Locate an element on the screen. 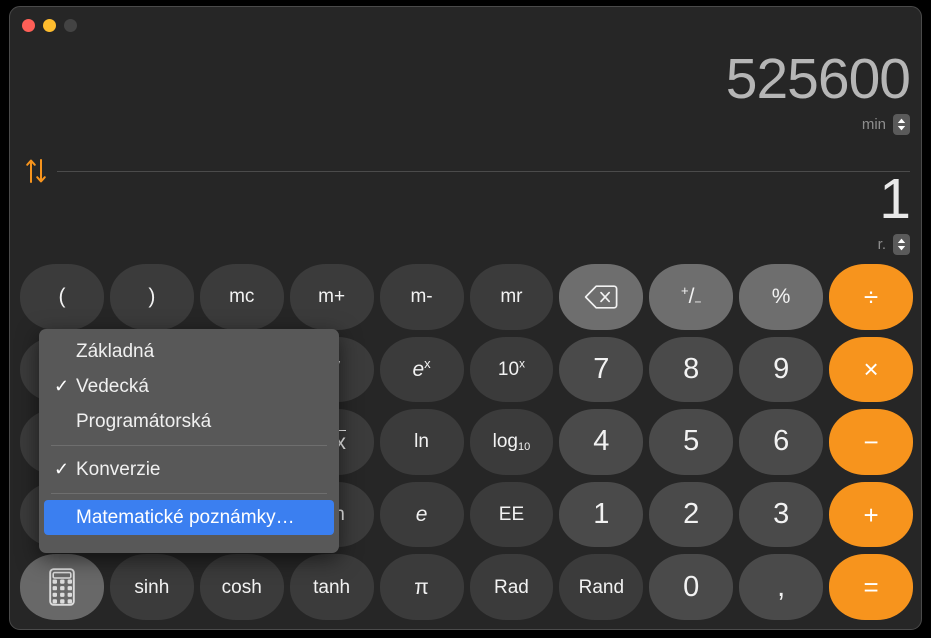  primary-unit-row: min is located at coordinates (818, 124).